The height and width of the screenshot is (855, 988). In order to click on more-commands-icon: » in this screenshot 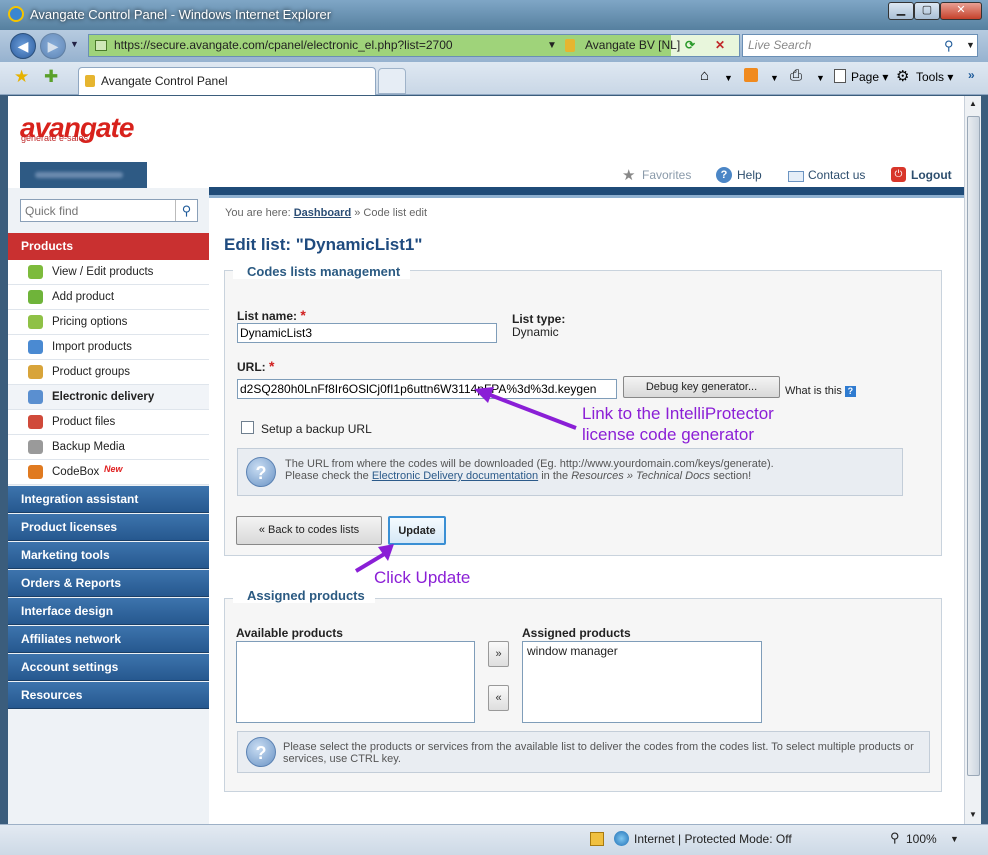, I will do `click(971, 75)`.